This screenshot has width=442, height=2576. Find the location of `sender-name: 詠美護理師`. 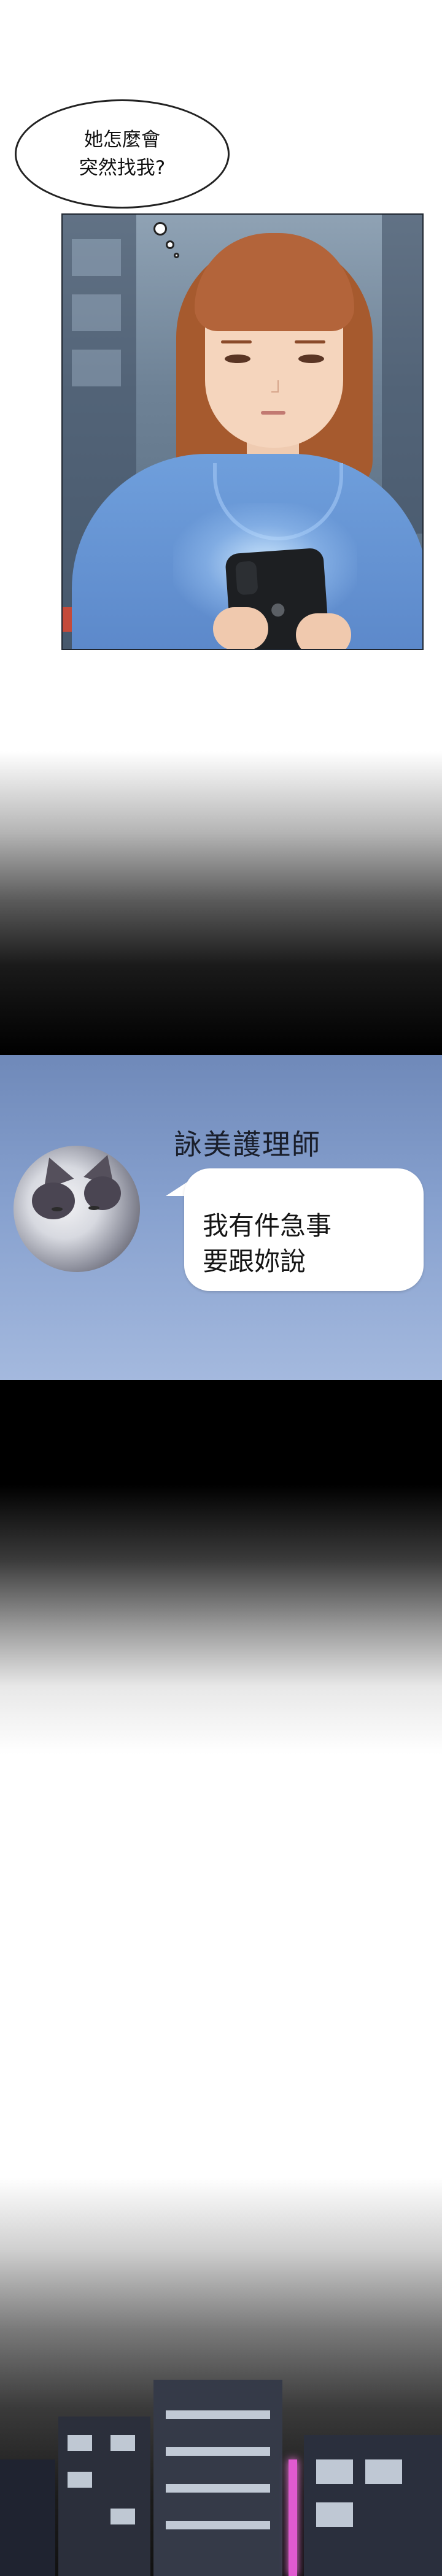

sender-name: 詠美護理師 is located at coordinates (247, 1144).